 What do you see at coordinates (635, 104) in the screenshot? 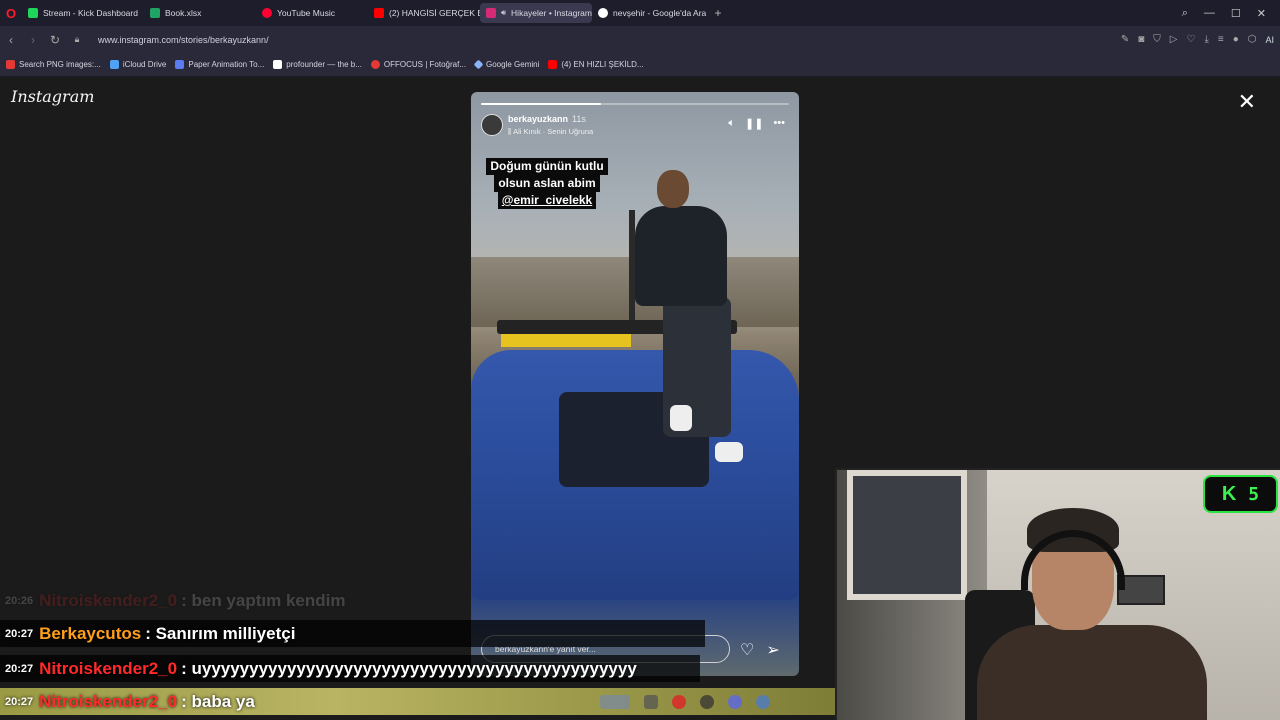
I see `story-progress-bar` at bounding box center [635, 104].